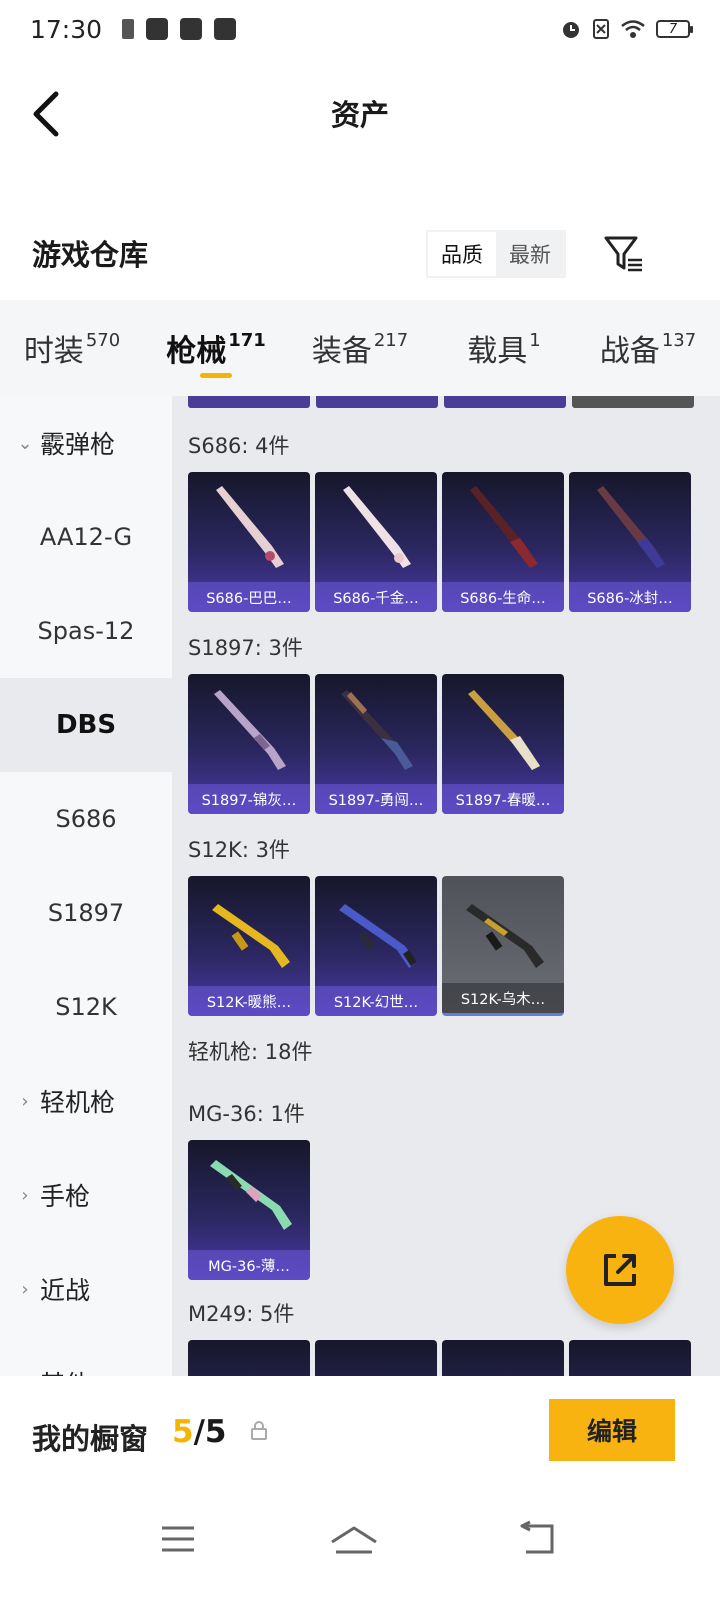  What do you see at coordinates (78, 1102) in the screenshot?
I see `sidebar-item-label: 轻机枪` at bounding box center [78, 1102].